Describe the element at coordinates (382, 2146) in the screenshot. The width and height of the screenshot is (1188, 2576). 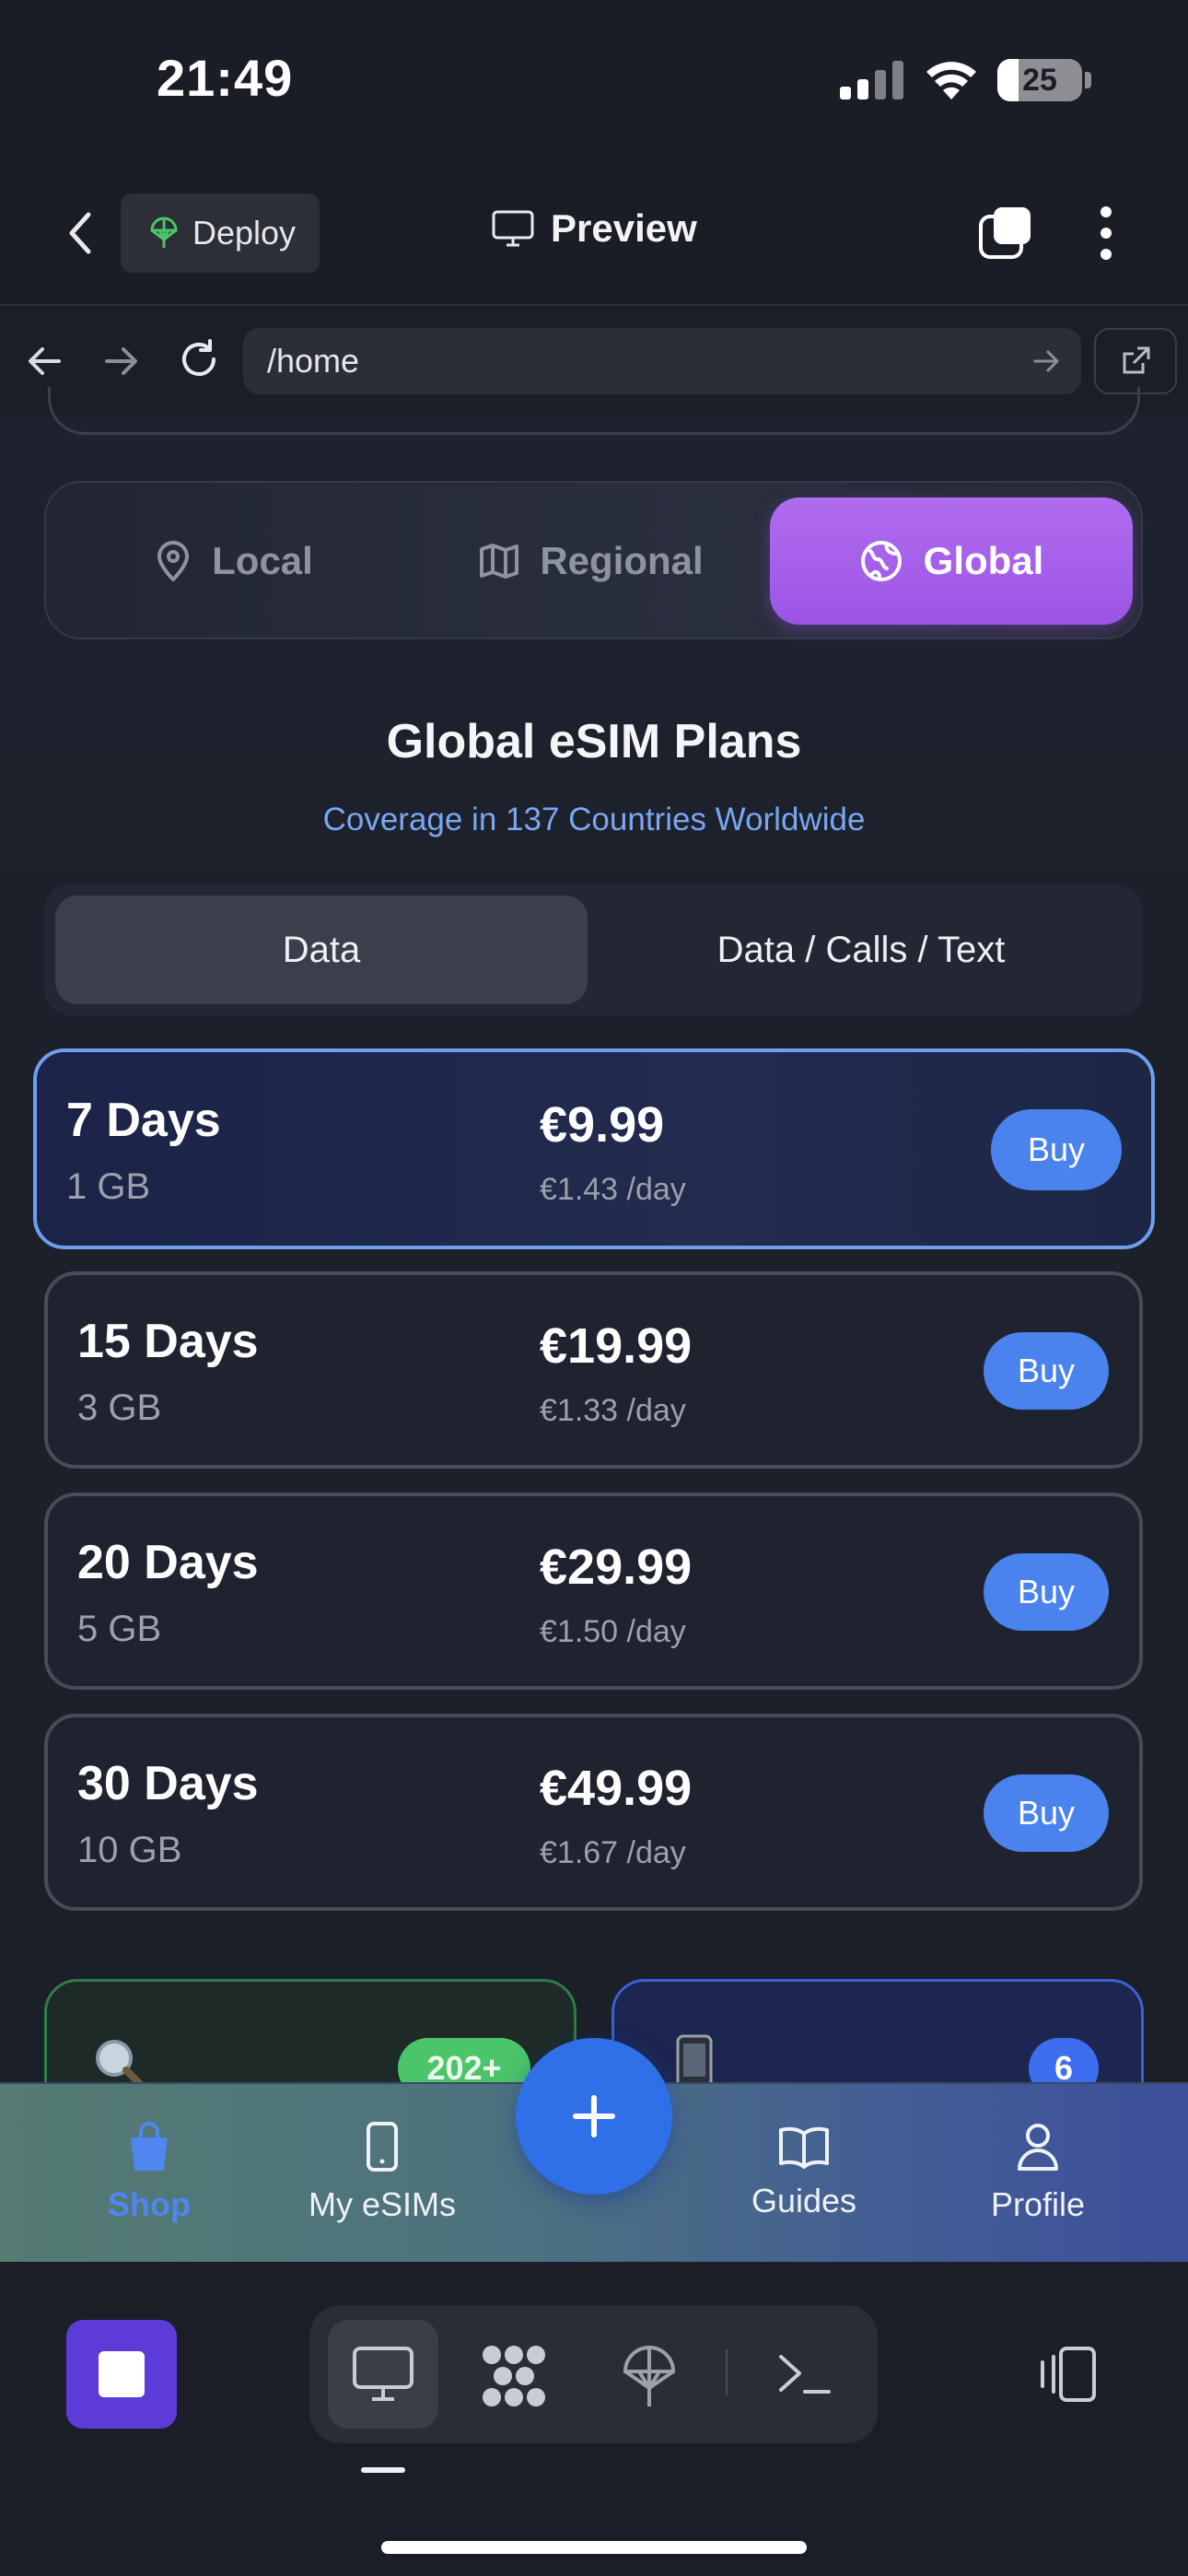
I see `smartphone-icon` at that location.